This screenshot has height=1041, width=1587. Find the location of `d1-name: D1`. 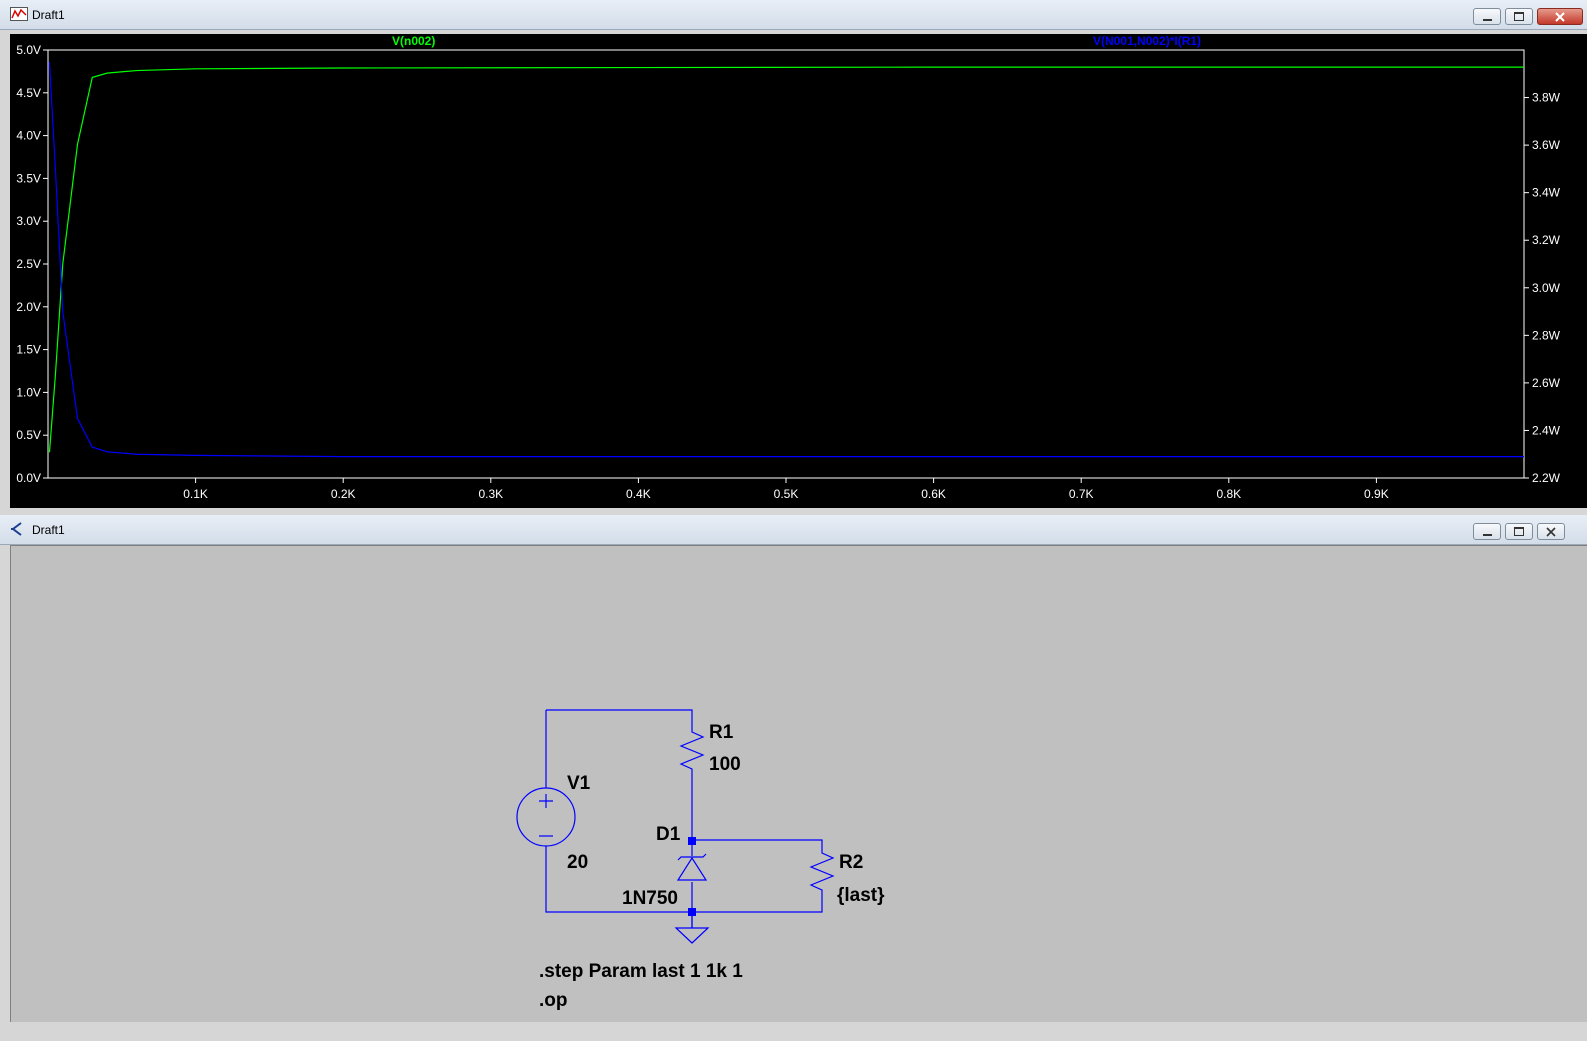

d1-name: D1 is located at coordinates (668, 834).